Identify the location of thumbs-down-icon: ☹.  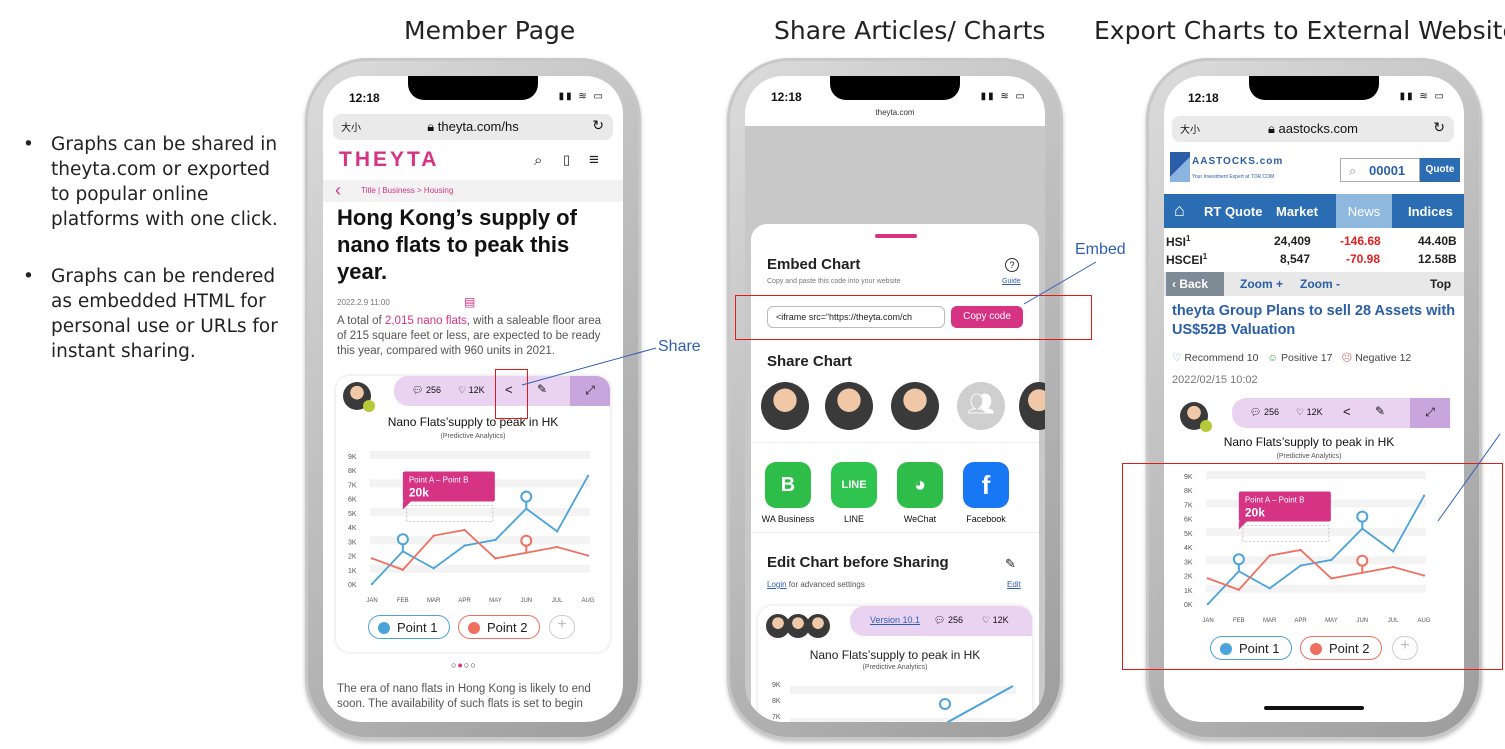
(1347, 358).